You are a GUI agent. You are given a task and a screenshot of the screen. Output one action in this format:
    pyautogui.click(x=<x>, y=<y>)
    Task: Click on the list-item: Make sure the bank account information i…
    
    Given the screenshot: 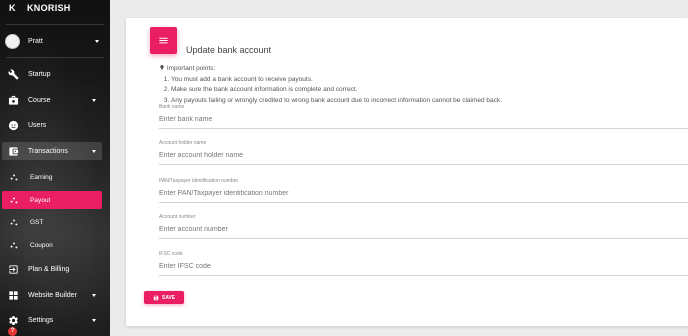 What is the action you would take?
    pyautogui.click(x=336, y=90)
    